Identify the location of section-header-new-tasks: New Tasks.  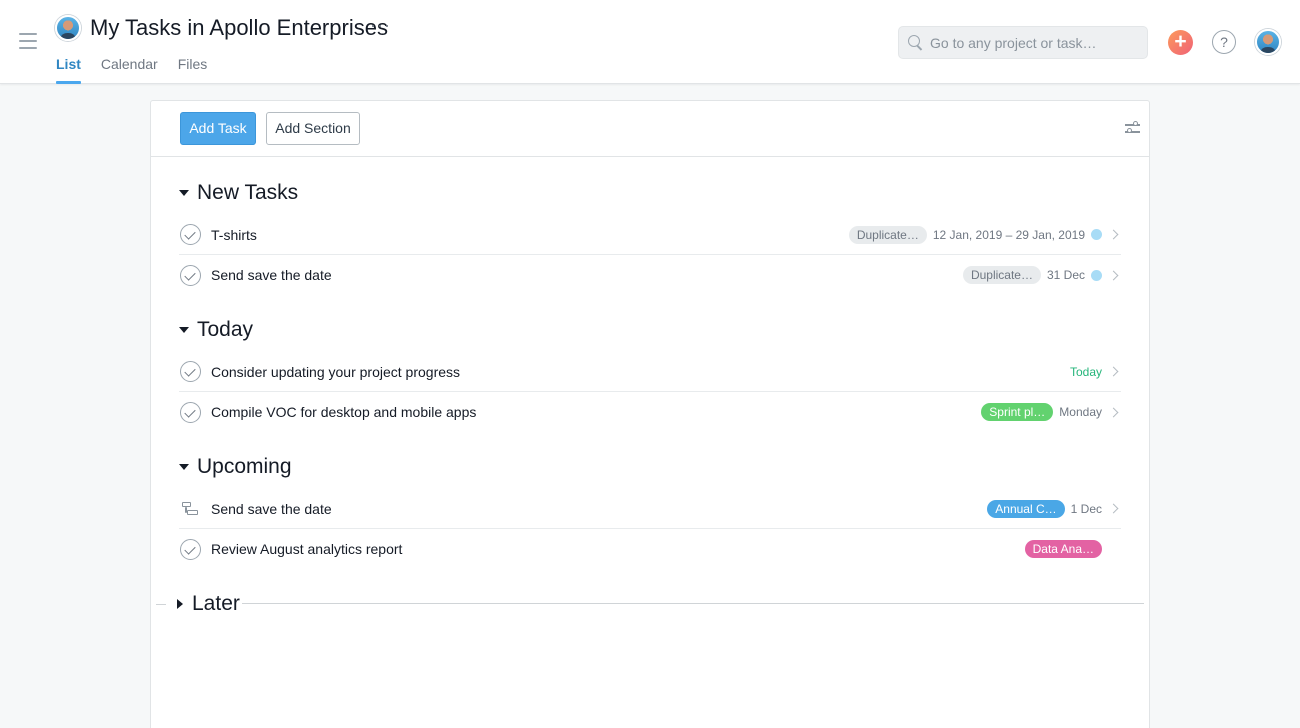
(238, 193).